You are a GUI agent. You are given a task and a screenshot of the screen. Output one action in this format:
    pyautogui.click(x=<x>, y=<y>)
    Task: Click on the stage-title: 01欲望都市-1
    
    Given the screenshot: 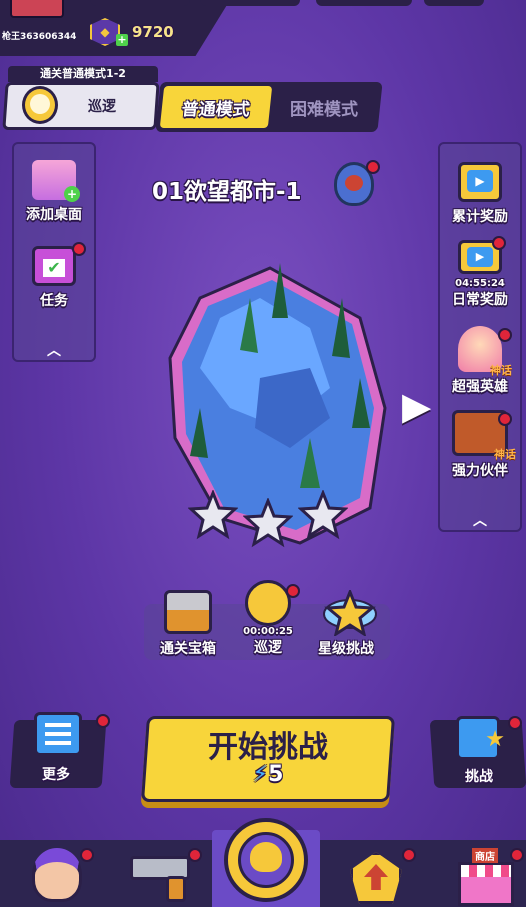 What is the action you would take?
    pyautogui.click(x=227, y=192)
    